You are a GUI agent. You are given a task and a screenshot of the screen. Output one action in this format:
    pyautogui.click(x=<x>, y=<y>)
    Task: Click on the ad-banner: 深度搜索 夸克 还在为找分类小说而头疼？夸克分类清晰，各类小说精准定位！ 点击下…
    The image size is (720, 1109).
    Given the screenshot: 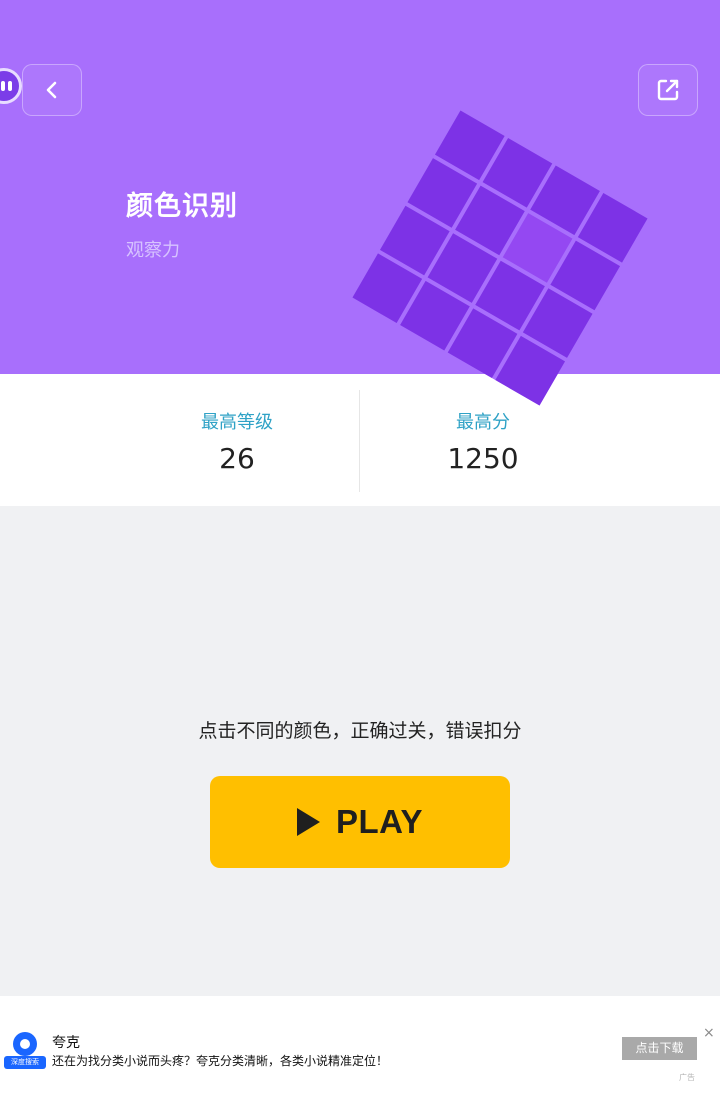 What is the action you would take?
    pyautogui.click(x=360, y=1052)
    